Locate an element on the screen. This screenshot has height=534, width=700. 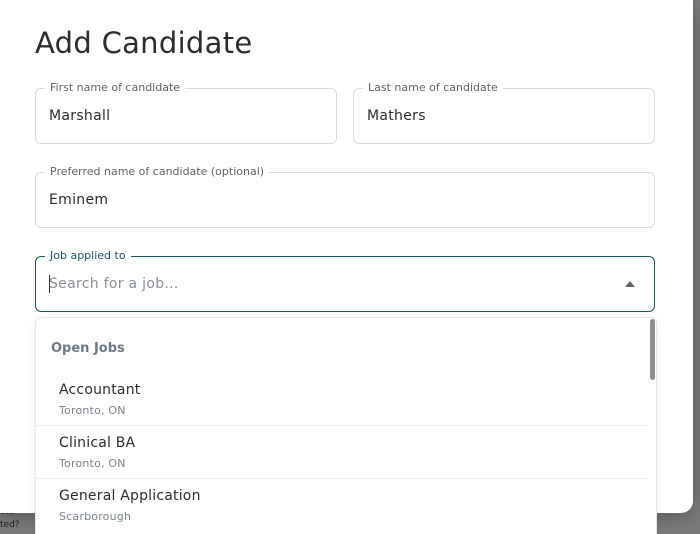
job-applied-field: Job applied to is located at coordinates (345, 280).